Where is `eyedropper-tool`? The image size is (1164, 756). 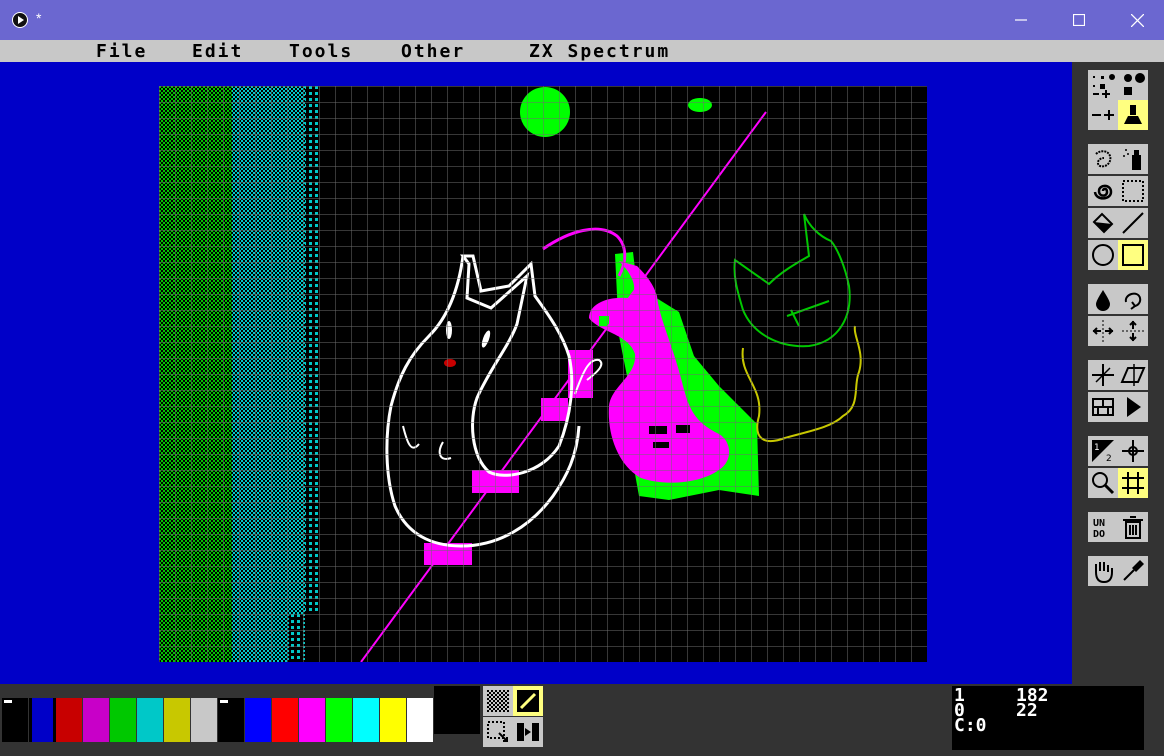 eyedropper-tool is located at coordinates (1133, 571).